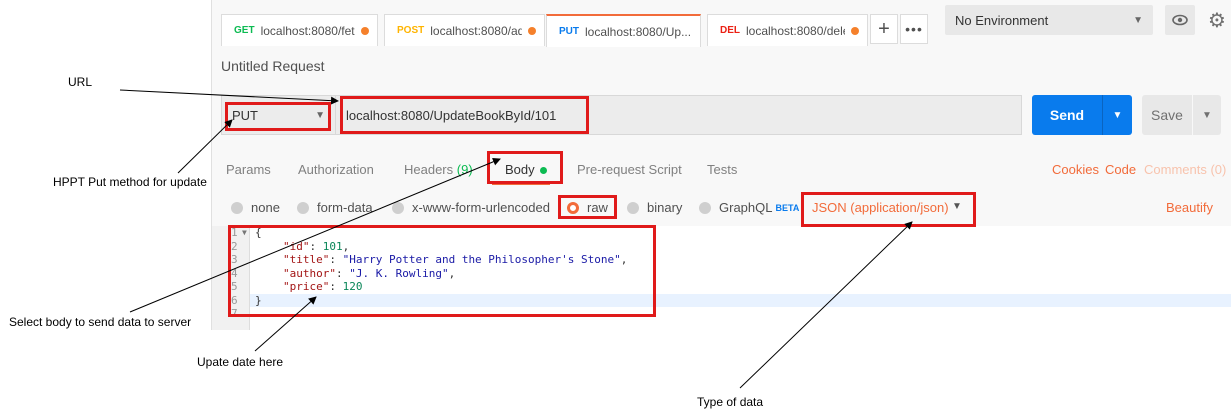 This screenshot has width=1231, height=411. What do you see at coordinates (80, 82) in the screenshot?
I see `annotation-url: URL` at bounding box center [80, 82].